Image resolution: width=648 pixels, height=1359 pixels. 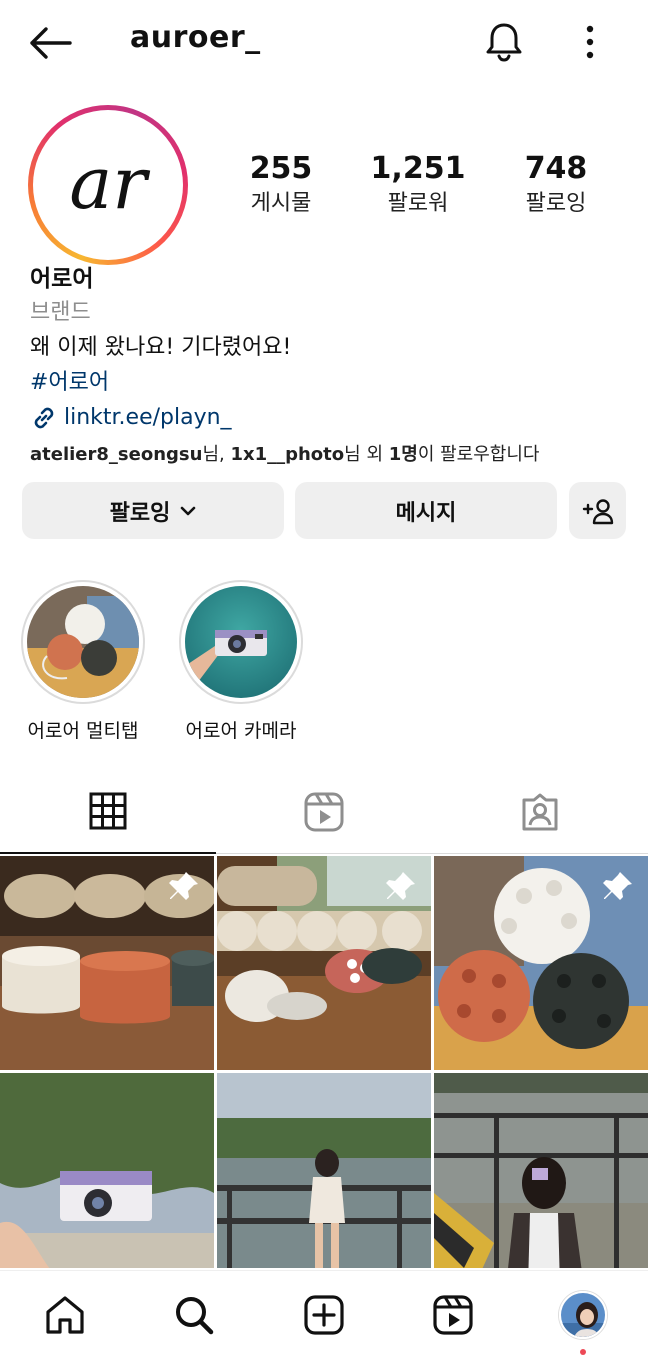 I want to click on profile-hashtag-link: #어로어, so click(x=330, y=383).